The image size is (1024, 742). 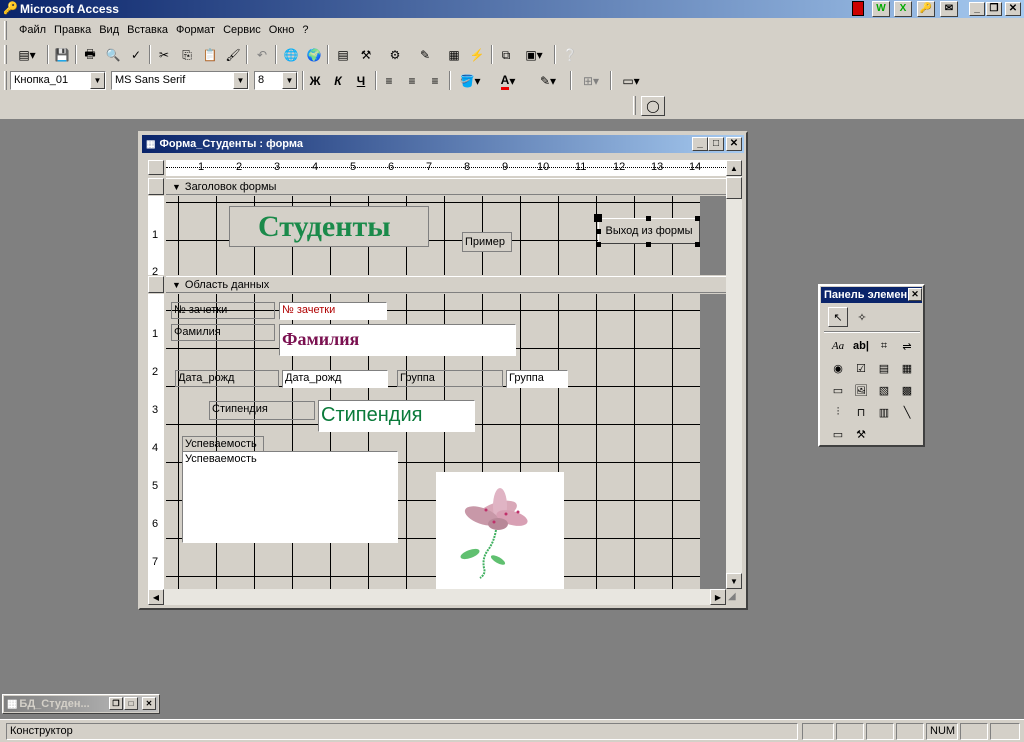 I want to click on form-header-bar: ▼ Заголовок формы, so click(x=446, y=186).